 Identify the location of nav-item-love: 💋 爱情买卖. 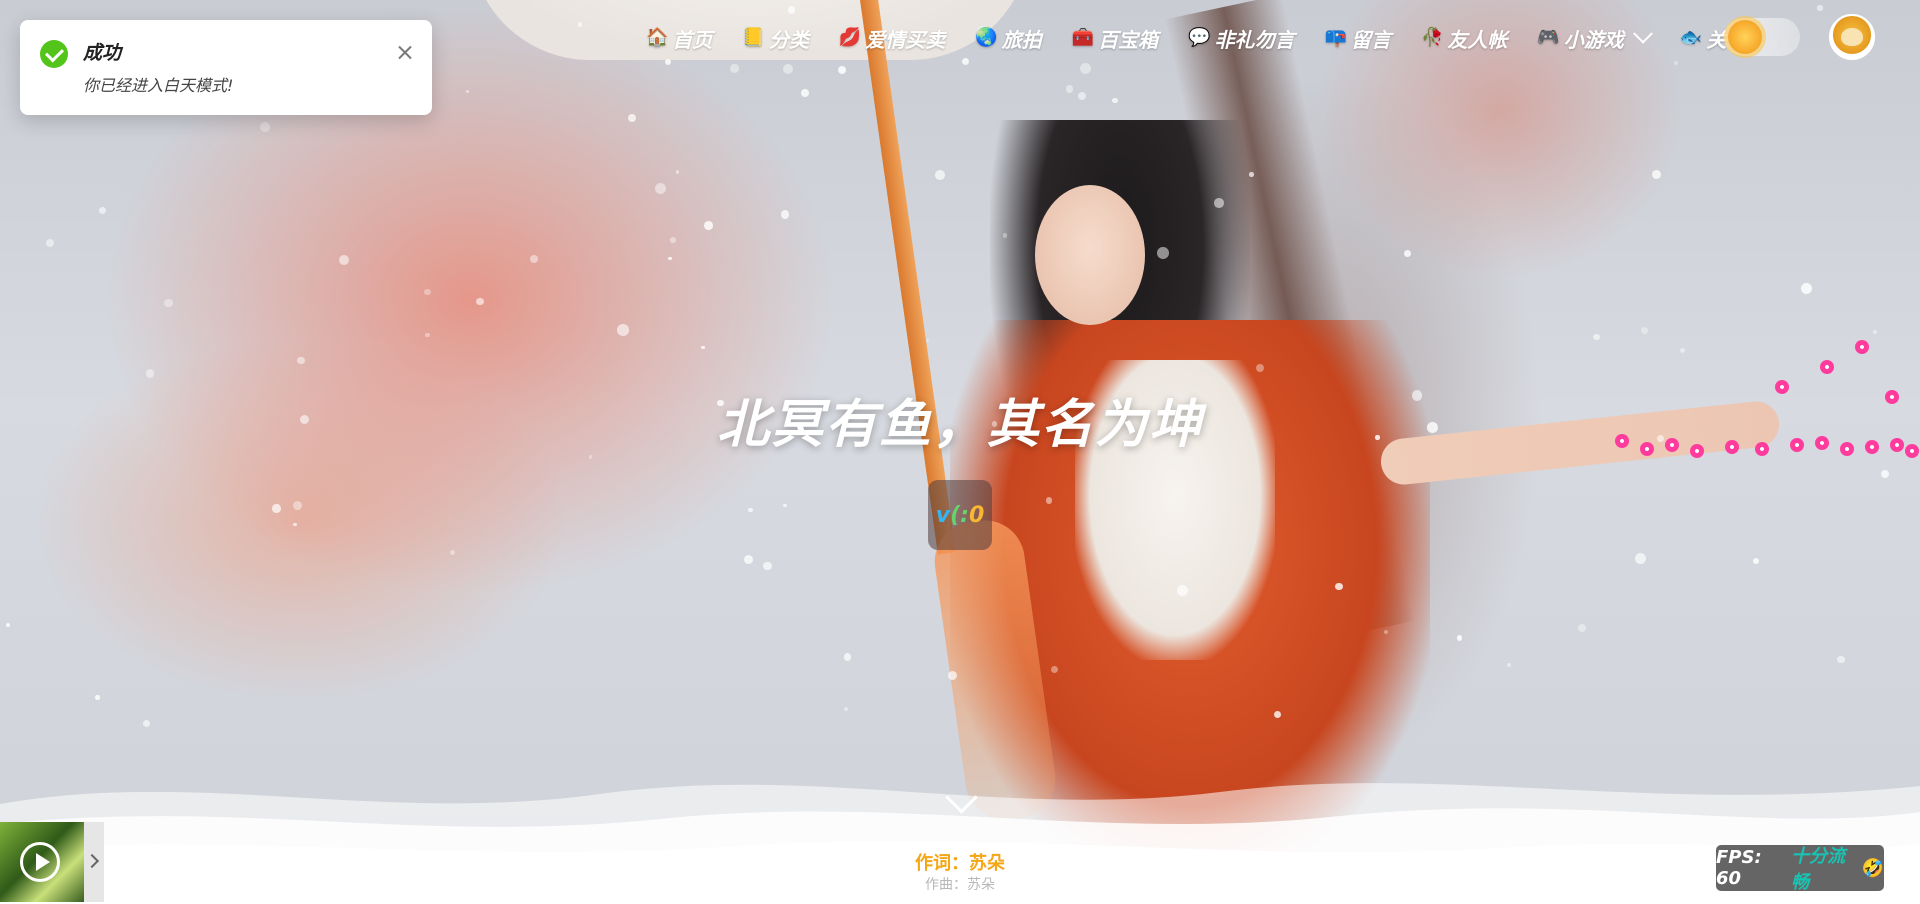
(892, 38).